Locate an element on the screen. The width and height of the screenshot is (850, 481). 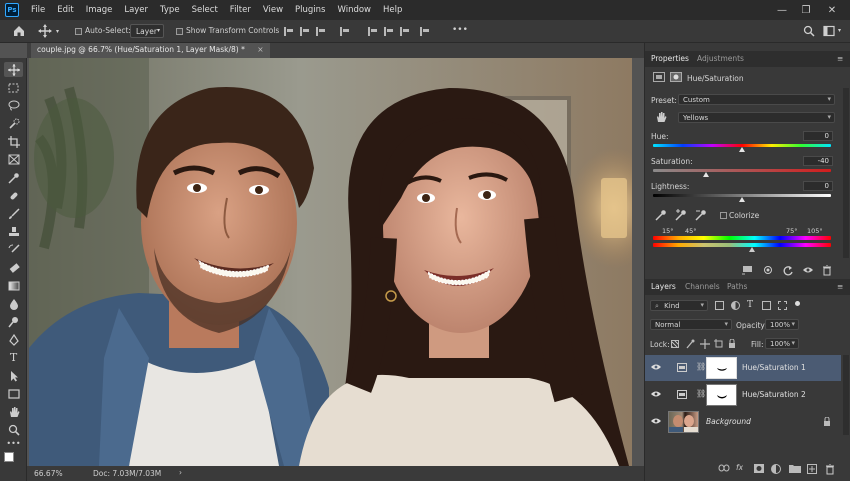
targeted-adjustment-hand-icon is located at coordinates (661, 118).